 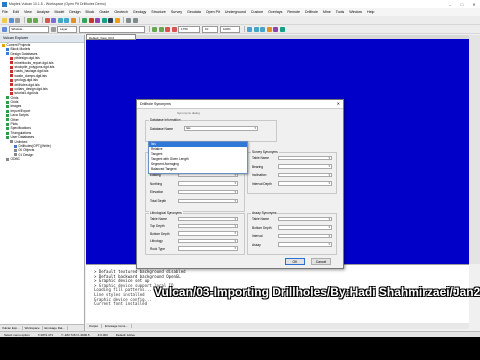 I want to click on dropdown-option: Balanced Tangent, so click(x=198, y=169).